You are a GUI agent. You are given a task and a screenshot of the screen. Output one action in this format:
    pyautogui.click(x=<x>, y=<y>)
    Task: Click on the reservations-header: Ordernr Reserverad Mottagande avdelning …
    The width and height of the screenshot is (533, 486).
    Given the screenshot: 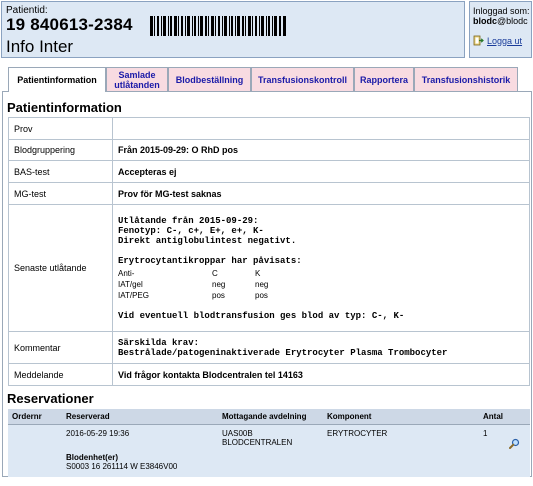 What is the action you would take?
    pyautogui.click(x=269, y=417)
    